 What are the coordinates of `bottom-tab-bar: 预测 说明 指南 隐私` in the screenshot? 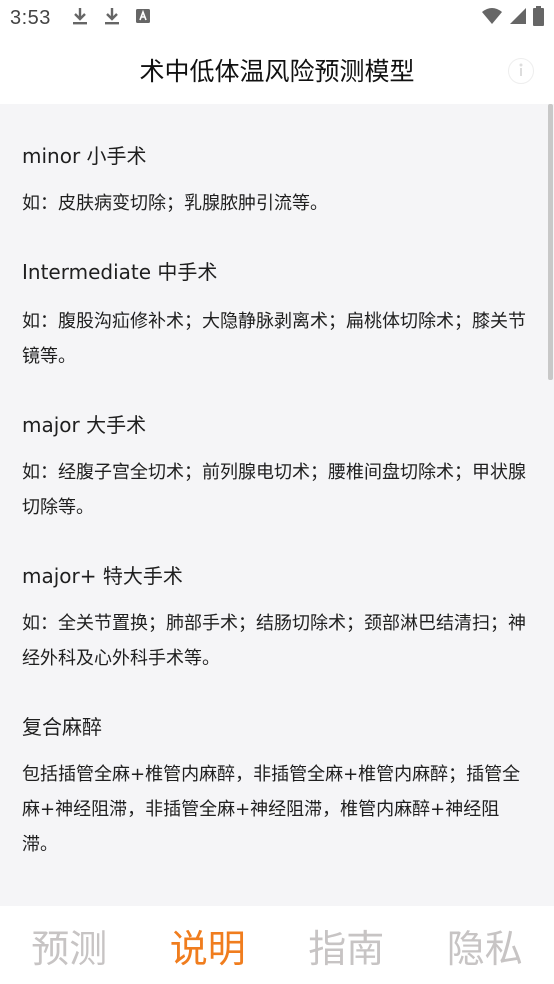 It's located at (277, 945).